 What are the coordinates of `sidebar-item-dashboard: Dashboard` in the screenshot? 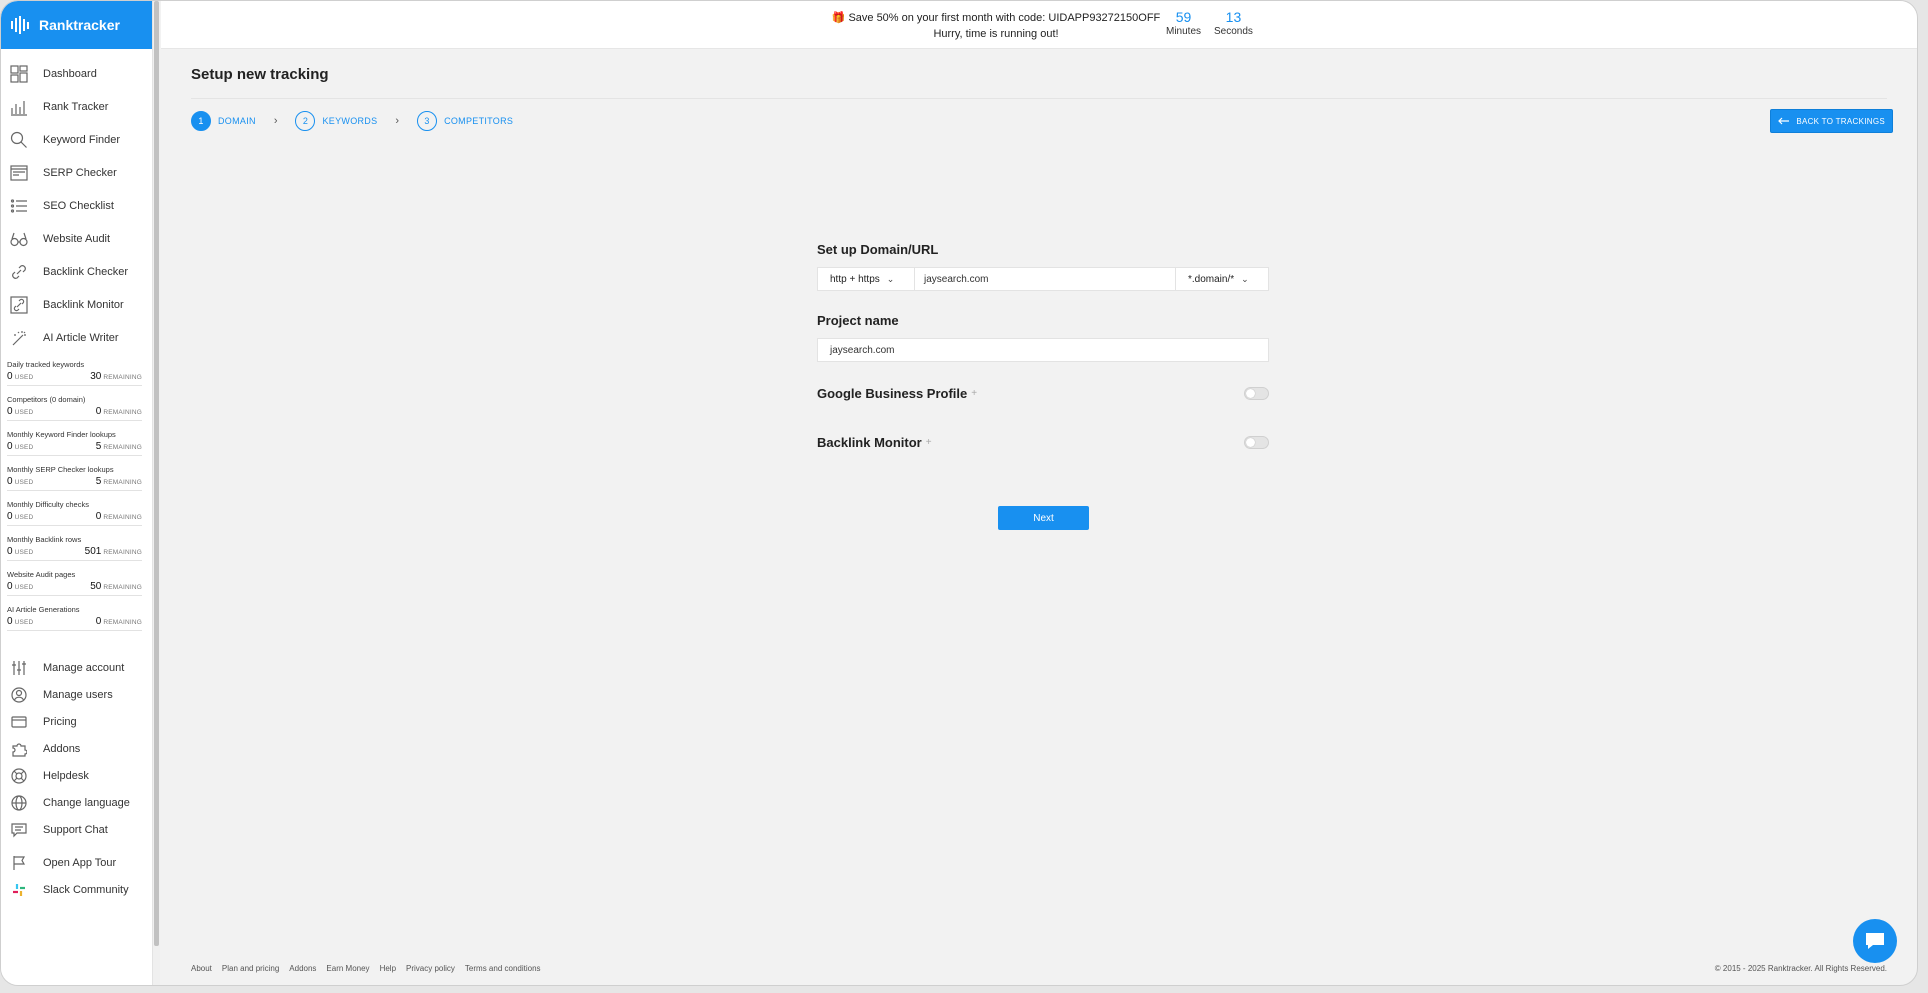 It's located at (76, 73).